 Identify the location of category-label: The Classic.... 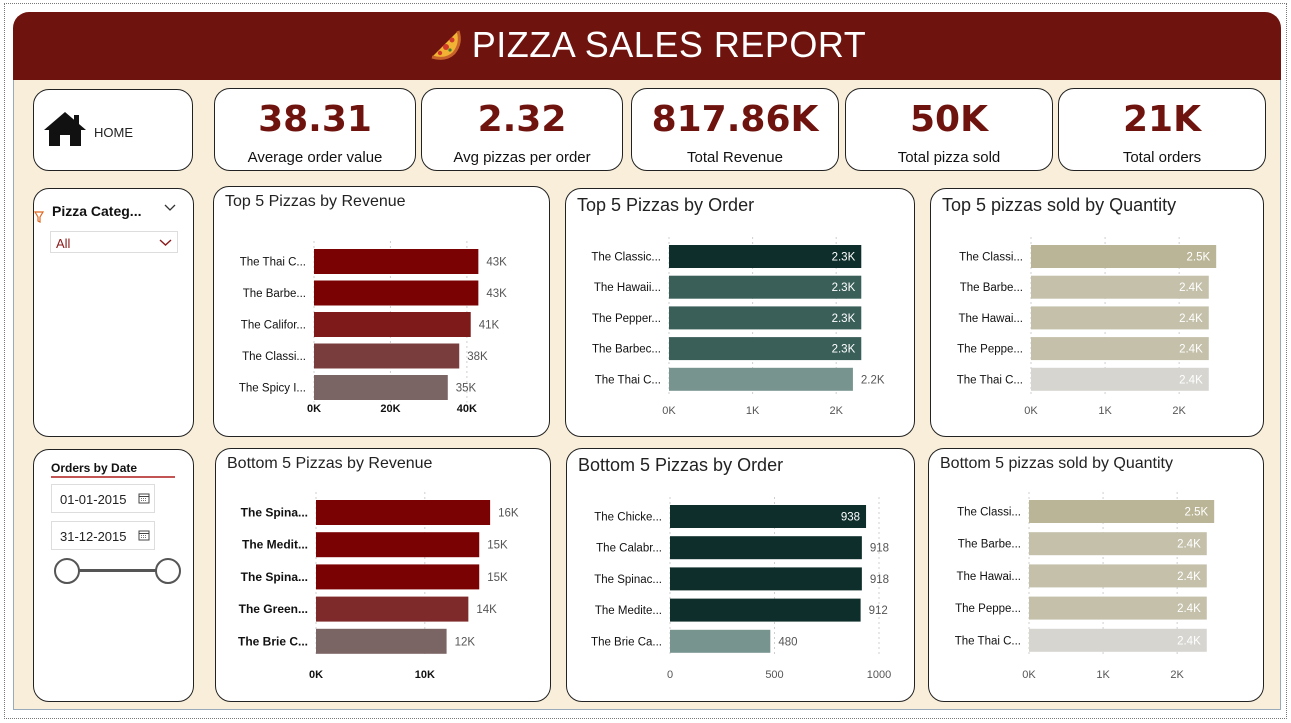
(626, 258).